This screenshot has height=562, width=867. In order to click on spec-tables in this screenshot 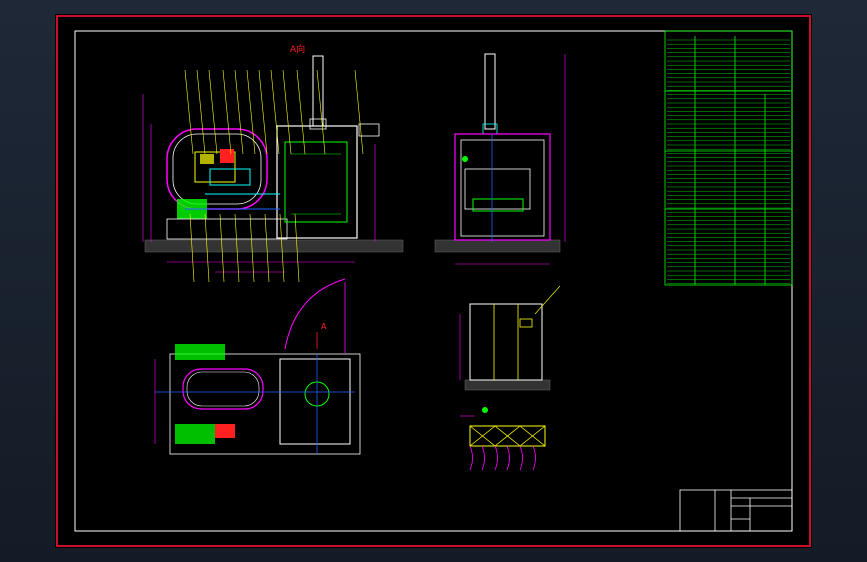, I will do `click(728, 158)`.